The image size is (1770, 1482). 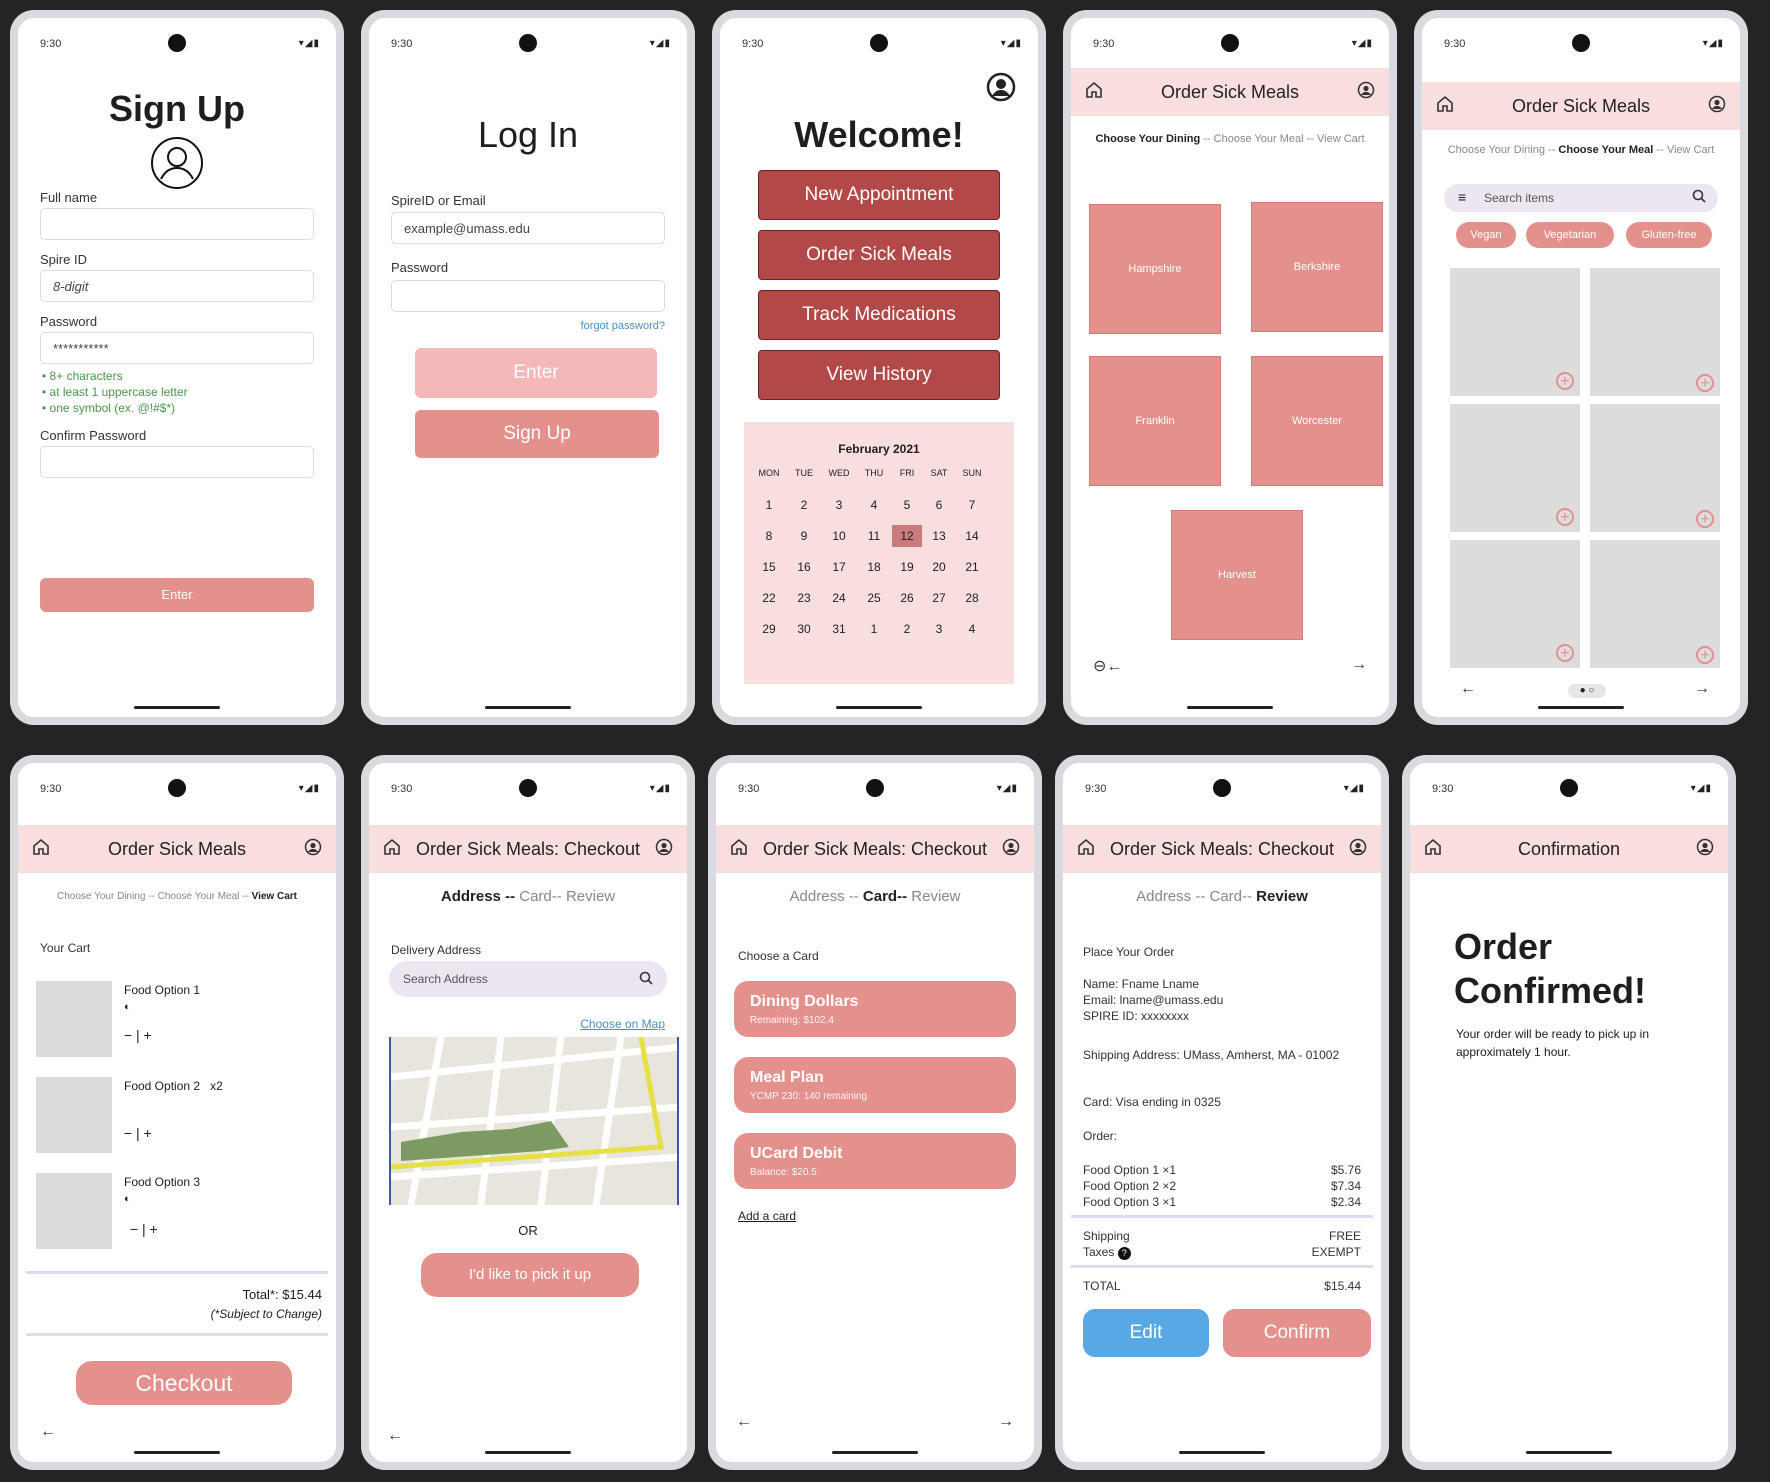 What do you see at coordinates (875, 1161) in the screenshot?
I see `card-option-ucard-debit: UCard Debit Balance: $20.5` at bounding box center [875, 1161].